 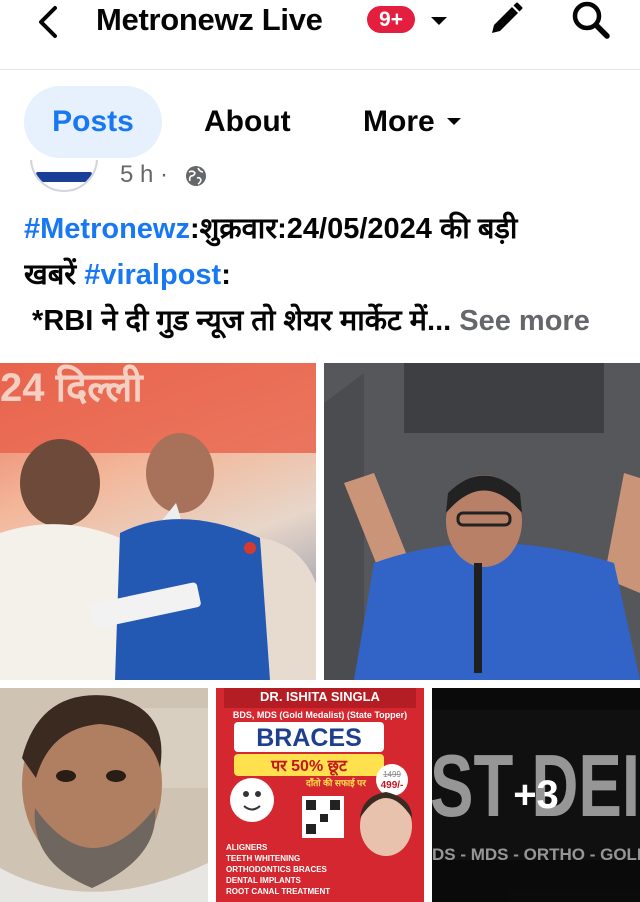 What do you see at coordinates (107, 229) in the screenshot?
I see `hashtag-link: #Metronewz` at bounding box center [107, 229].